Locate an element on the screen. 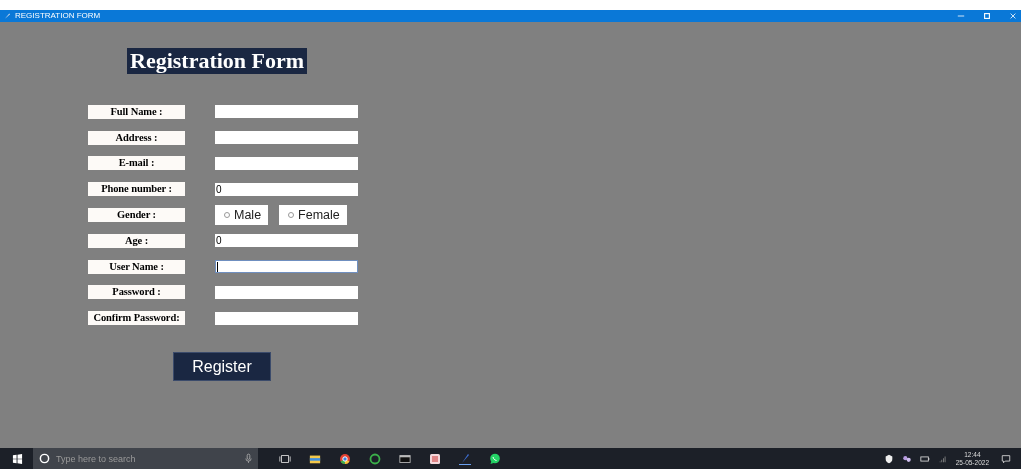 This screenshot has width=1021, height=469. register-button: Register is located at coordinates (222, 367).